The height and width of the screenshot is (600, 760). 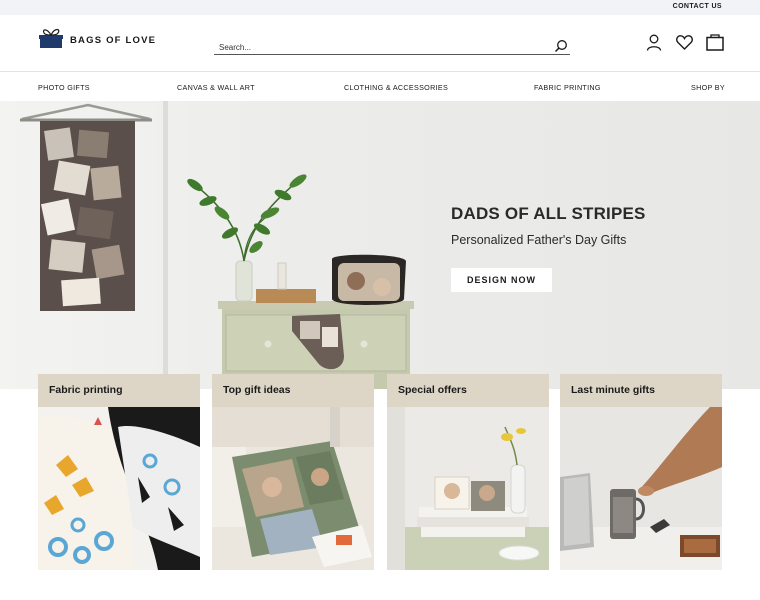 What do you see at coordinates (293, 488) in the screenshot?
I see `card-image-gifts` at bounding box center [293, 488].